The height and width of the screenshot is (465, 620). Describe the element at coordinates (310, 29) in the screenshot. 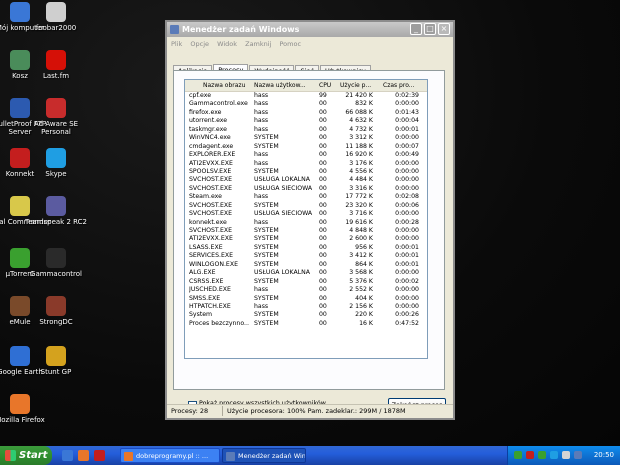

I see `title-bar: Menedżer zadań Windows _ □ ×` at that location.